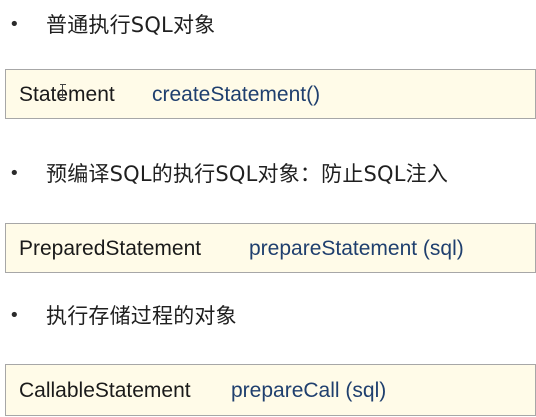 Image resolution: width=536 pixels, height=417 pixels. Describe the element at coordinates (141, 316) in the screenshot. I see `section-3-heading: 执行存储过程的对象` at that location.